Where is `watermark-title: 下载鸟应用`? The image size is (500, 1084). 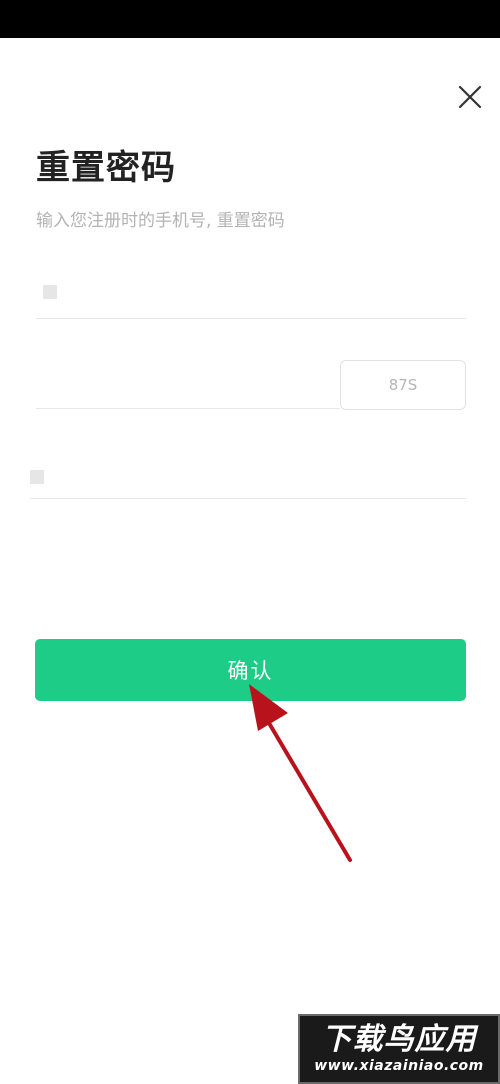
watermark-title: 下载鸟应用 is located at coordinates (399, 1039).